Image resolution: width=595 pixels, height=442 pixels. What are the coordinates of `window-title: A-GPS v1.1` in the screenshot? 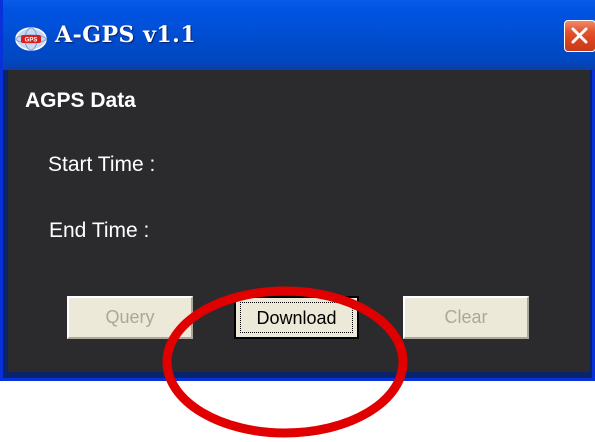 It's located at (126, 35).